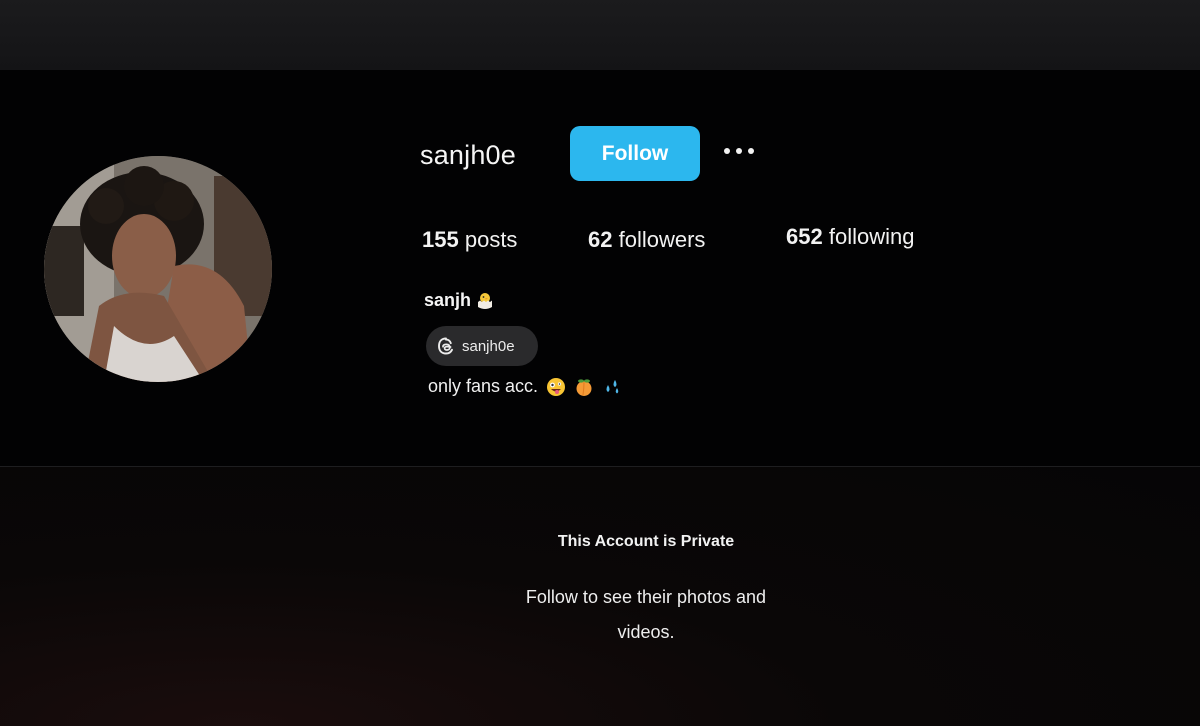  I want to click on display-name-text: sanjh, so click(448, 300).